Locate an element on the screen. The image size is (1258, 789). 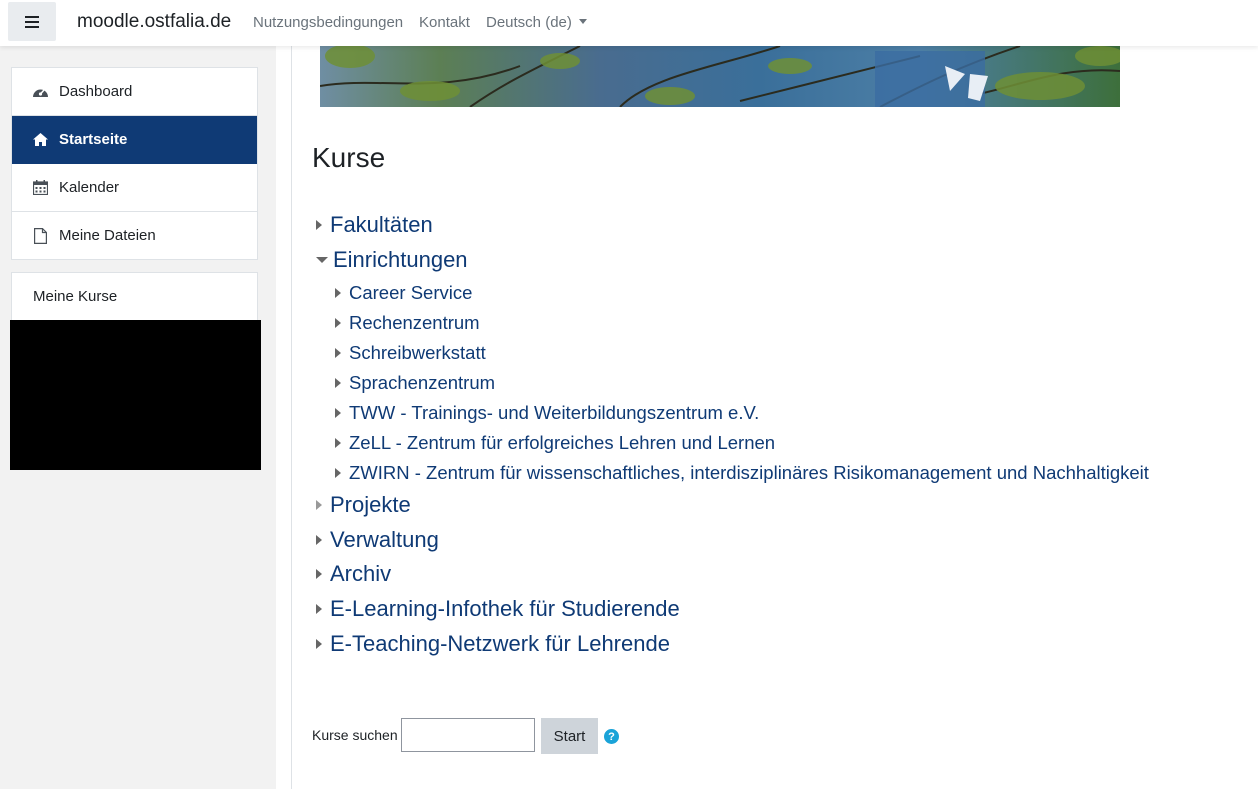
subcategory-writing-workshop: Schreibwerkstatt is located at coordinates (410, 353).